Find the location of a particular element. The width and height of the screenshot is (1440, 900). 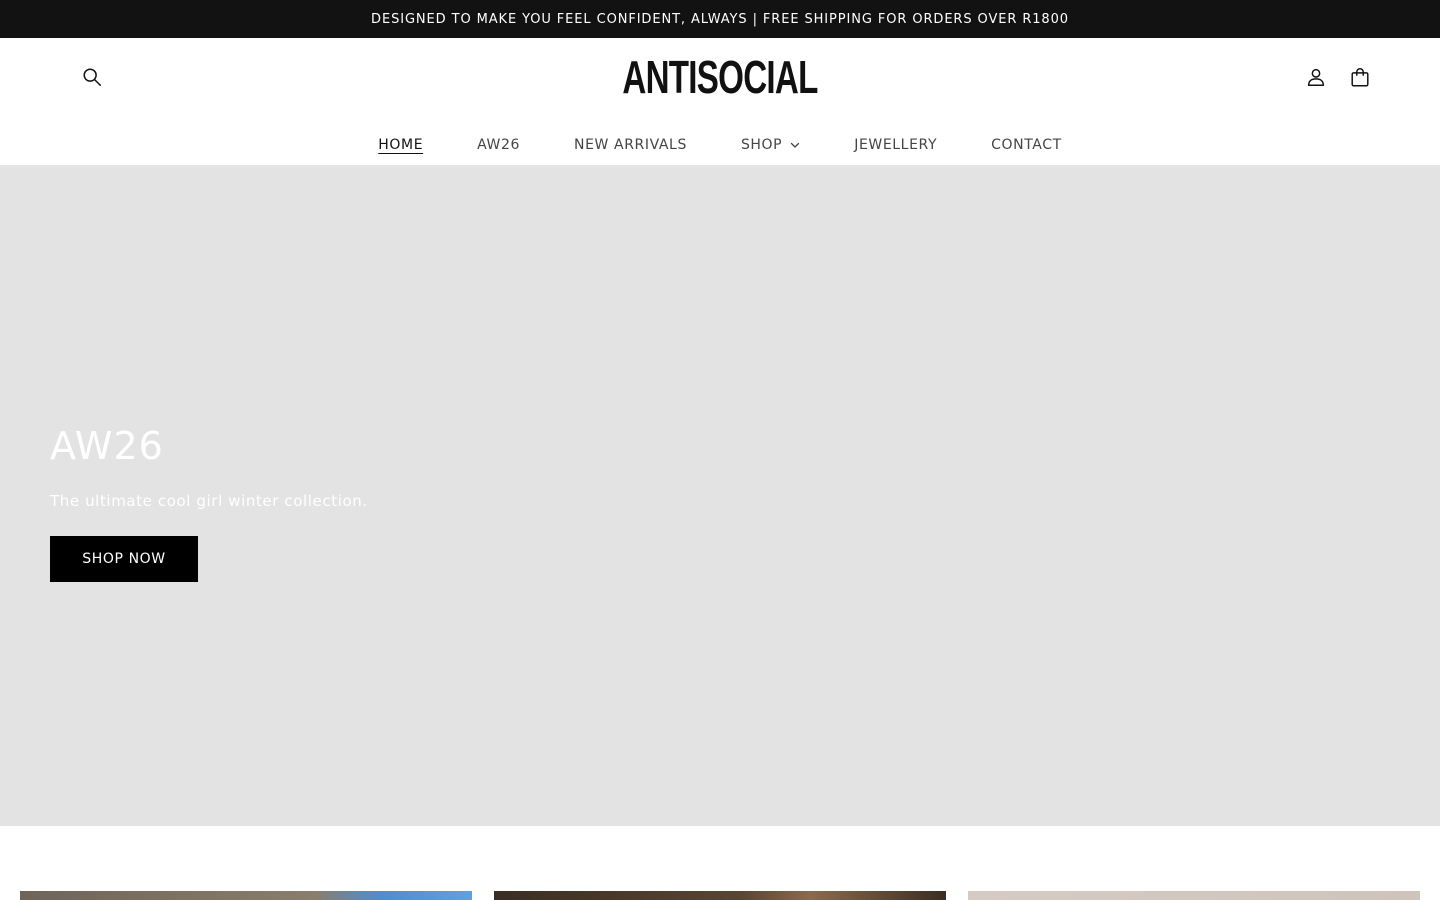

account-icon is located at coordinates (1316, 77).